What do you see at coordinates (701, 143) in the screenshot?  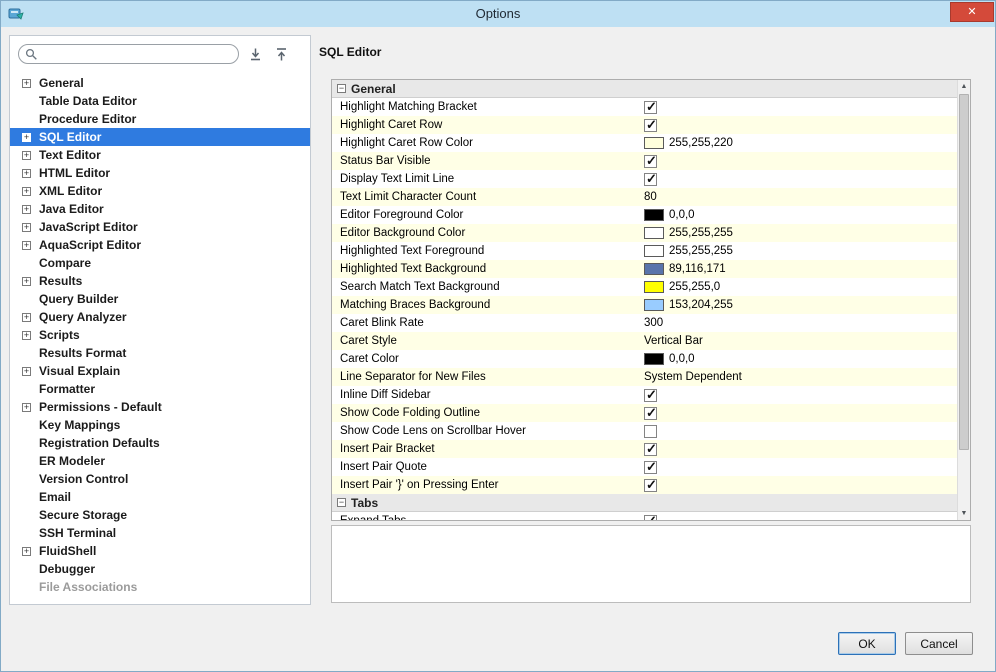 I see `color-value: 255,255,220` at bounding box center [701, 143].